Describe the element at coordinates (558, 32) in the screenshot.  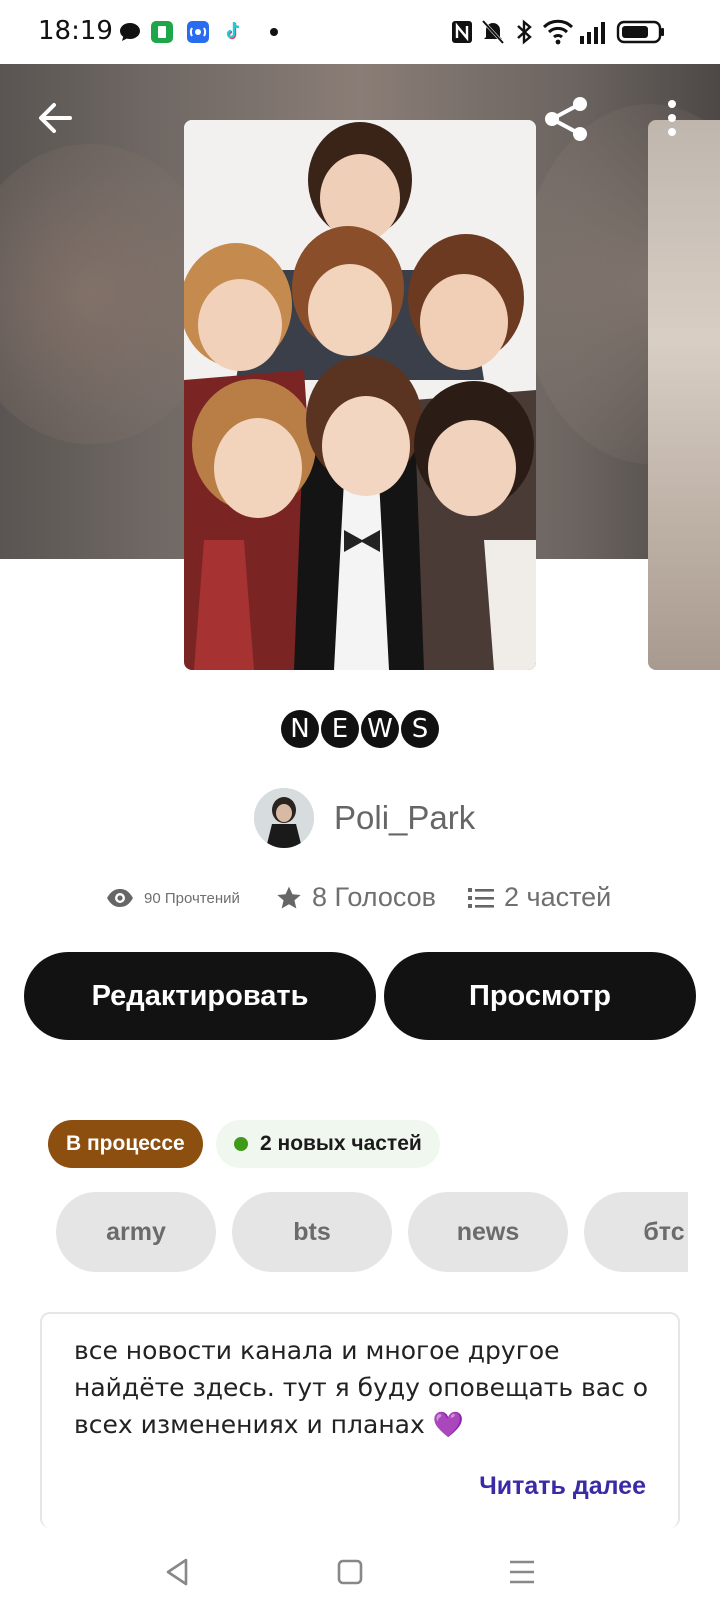
I see `wifi-icon` at that location.